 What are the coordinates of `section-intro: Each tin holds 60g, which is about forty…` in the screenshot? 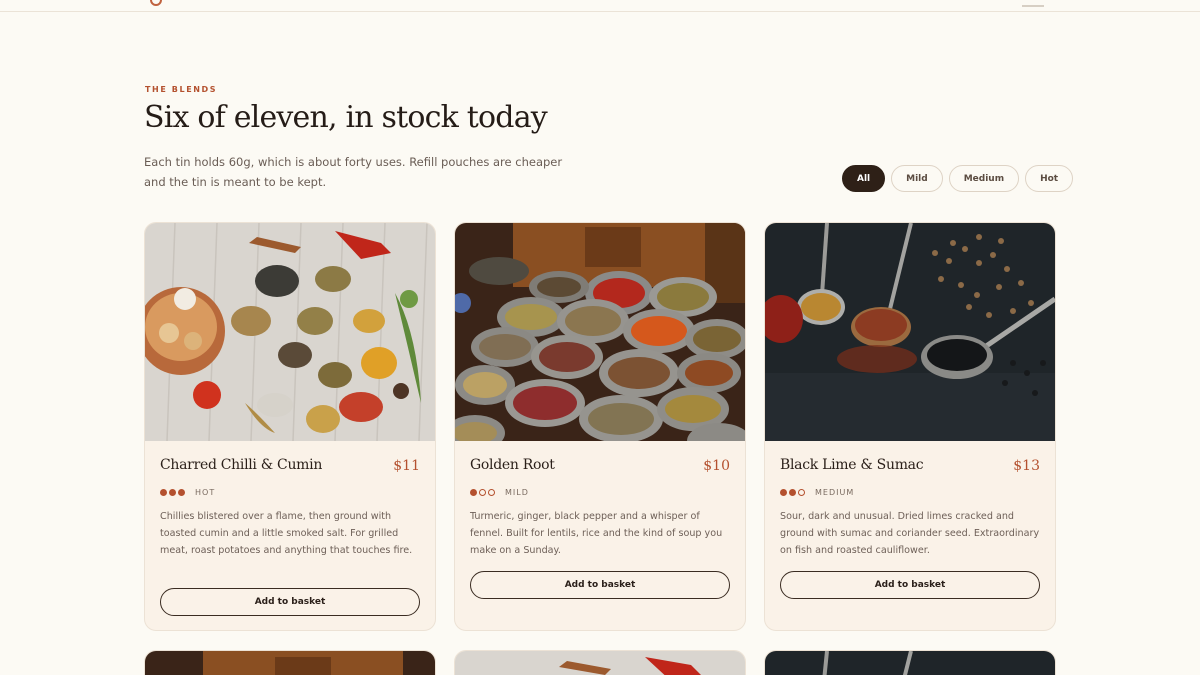 It's located at (353, 172).